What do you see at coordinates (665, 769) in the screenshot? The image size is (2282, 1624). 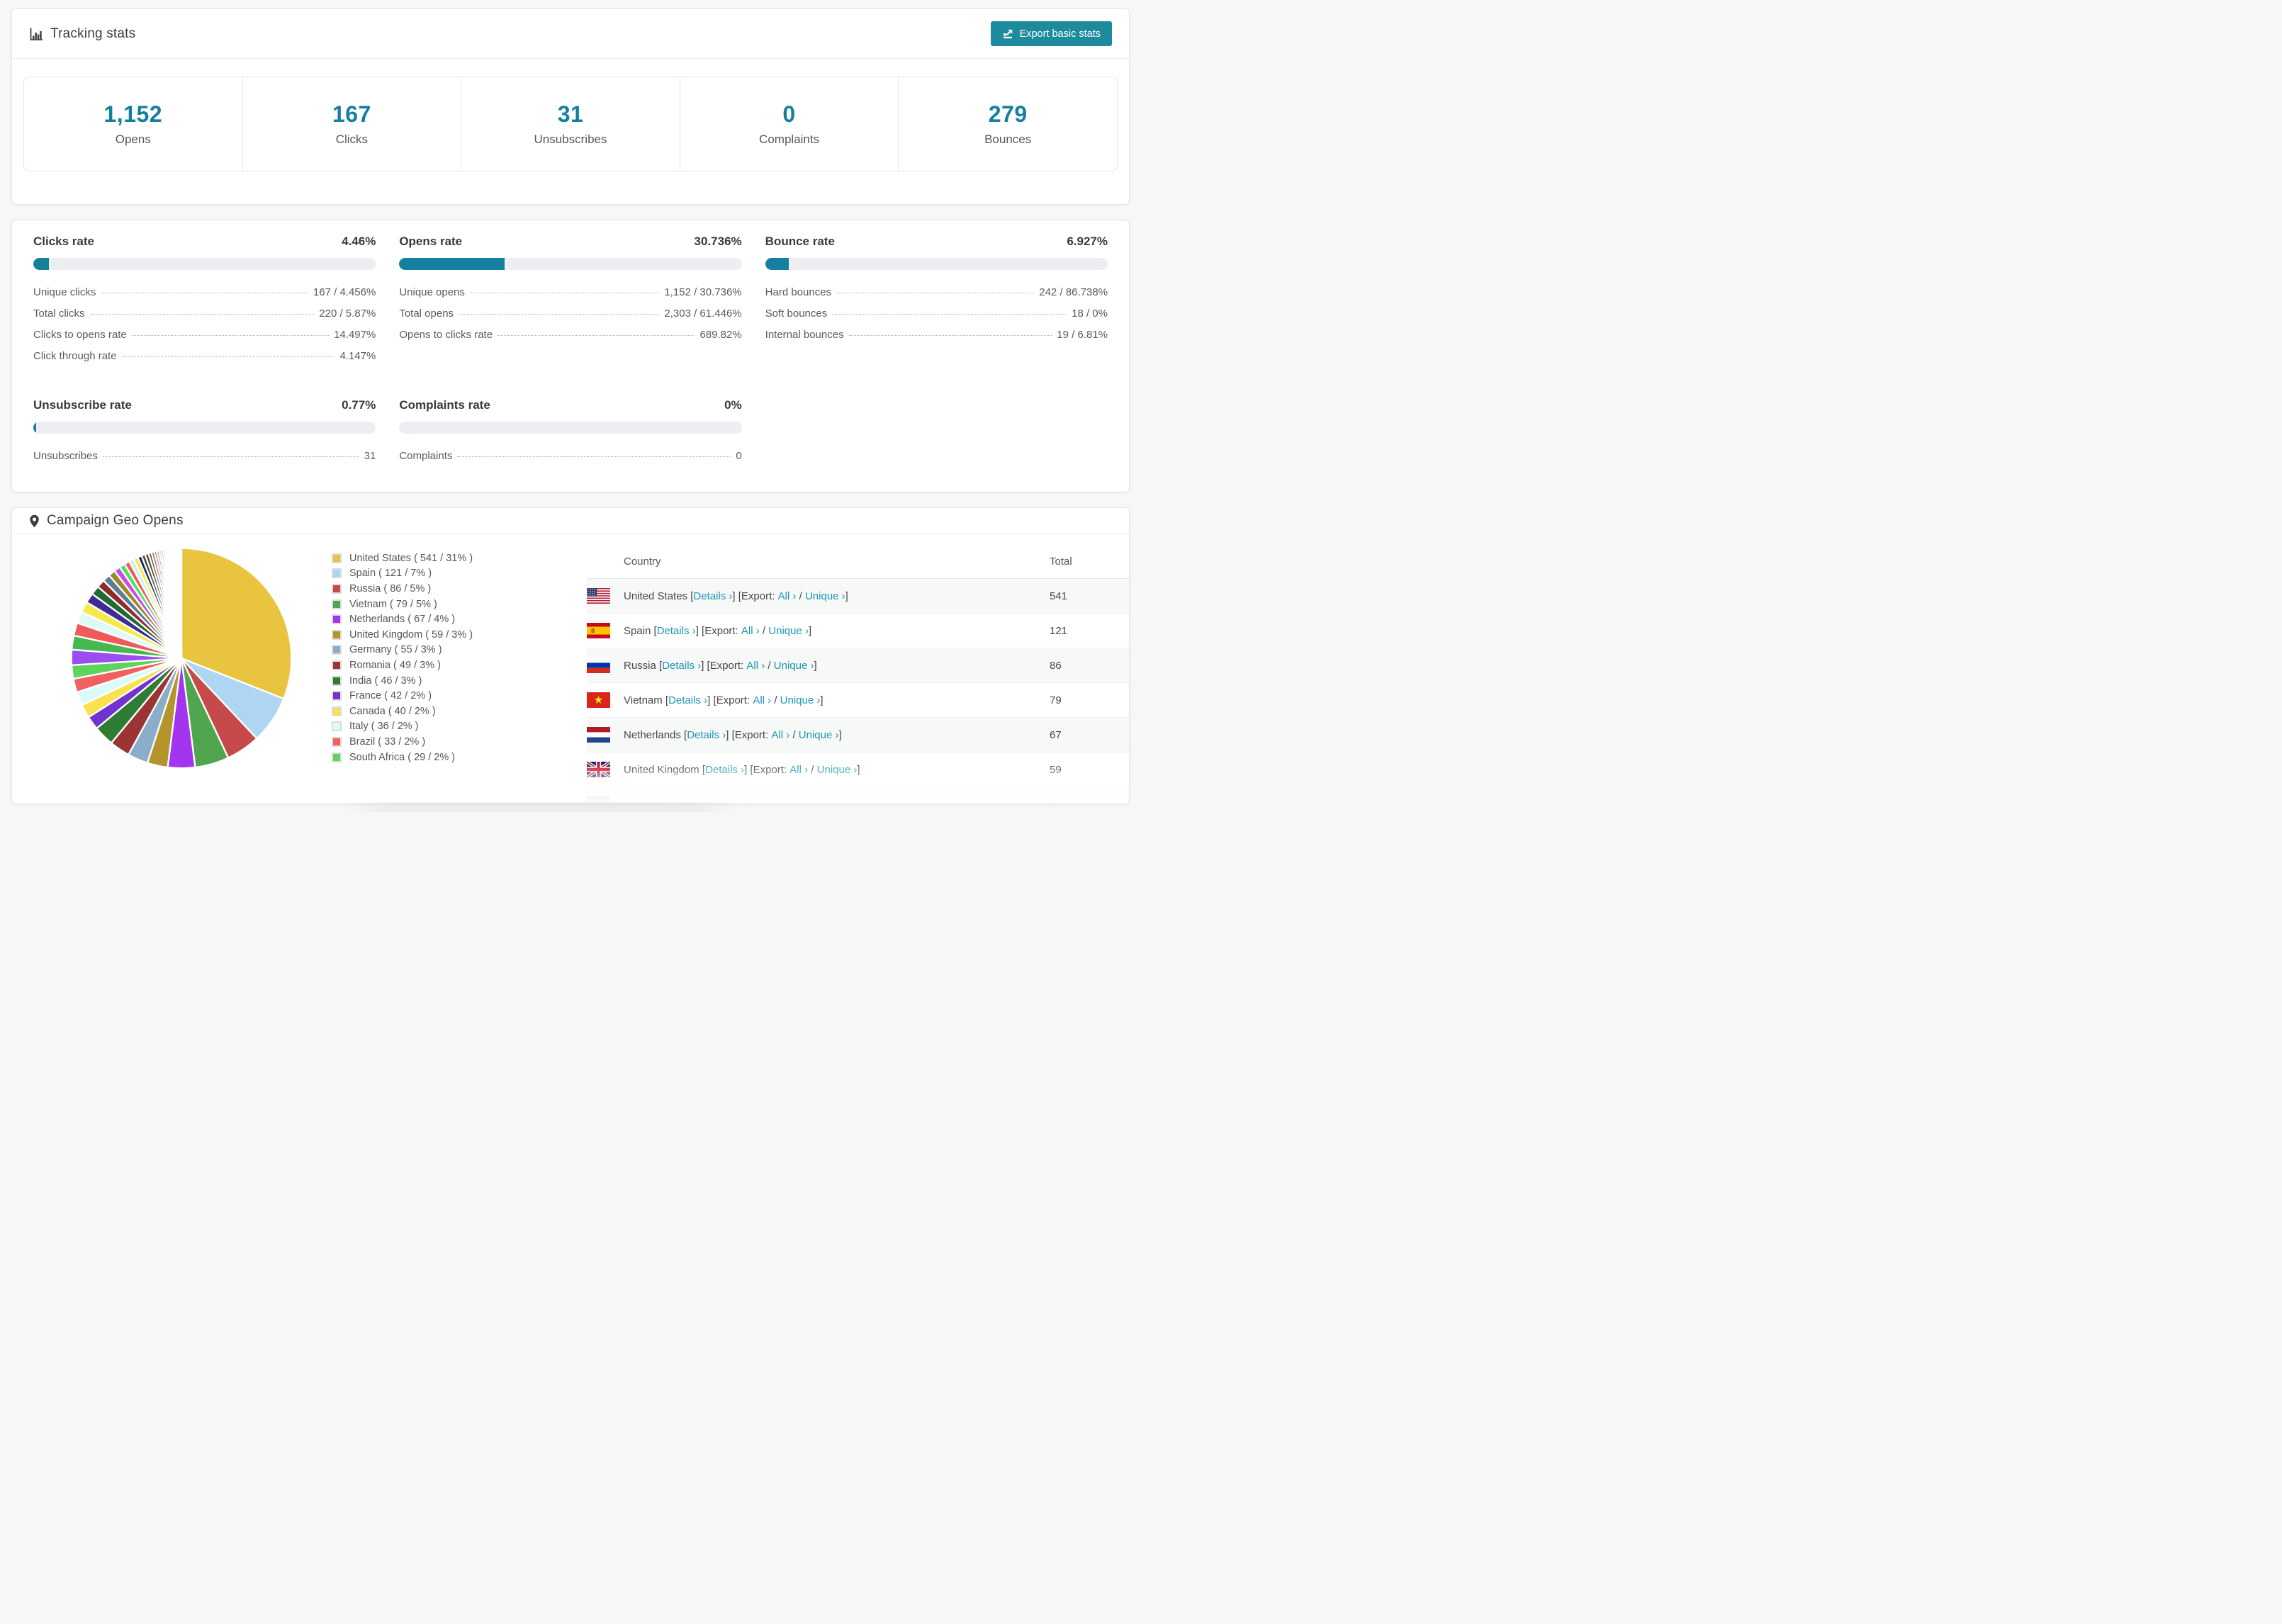 I see `country-name: United Kingdom [` at bounding box center [665, 769].